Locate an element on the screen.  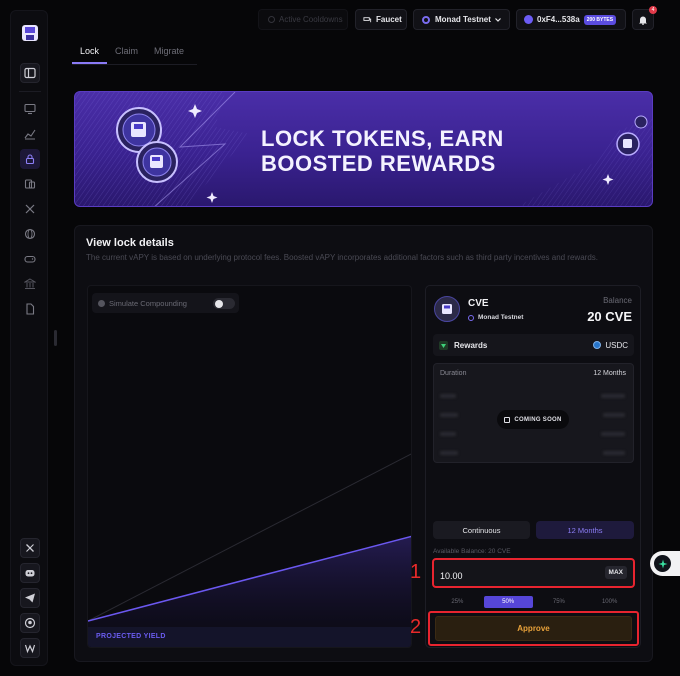
app-logo-icon is located at coordinates (30, 33).